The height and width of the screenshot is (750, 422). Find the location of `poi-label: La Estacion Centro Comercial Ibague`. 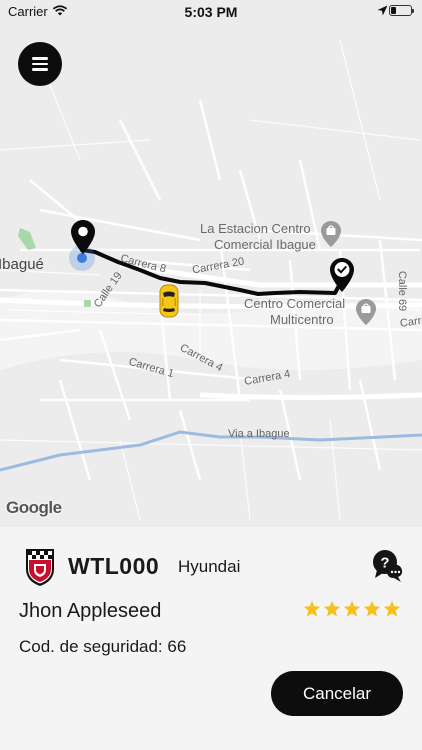

poi-label: La Estacion Centro Comercial Ibague is located at coordinates (258, 237).